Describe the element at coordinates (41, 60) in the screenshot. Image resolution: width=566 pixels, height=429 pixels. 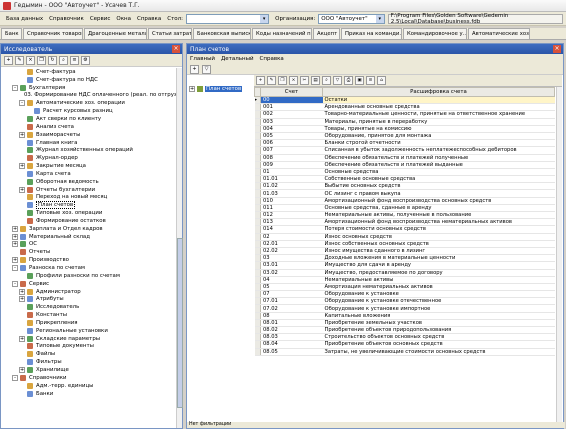
I see `copy-icon: ❐` at that location.